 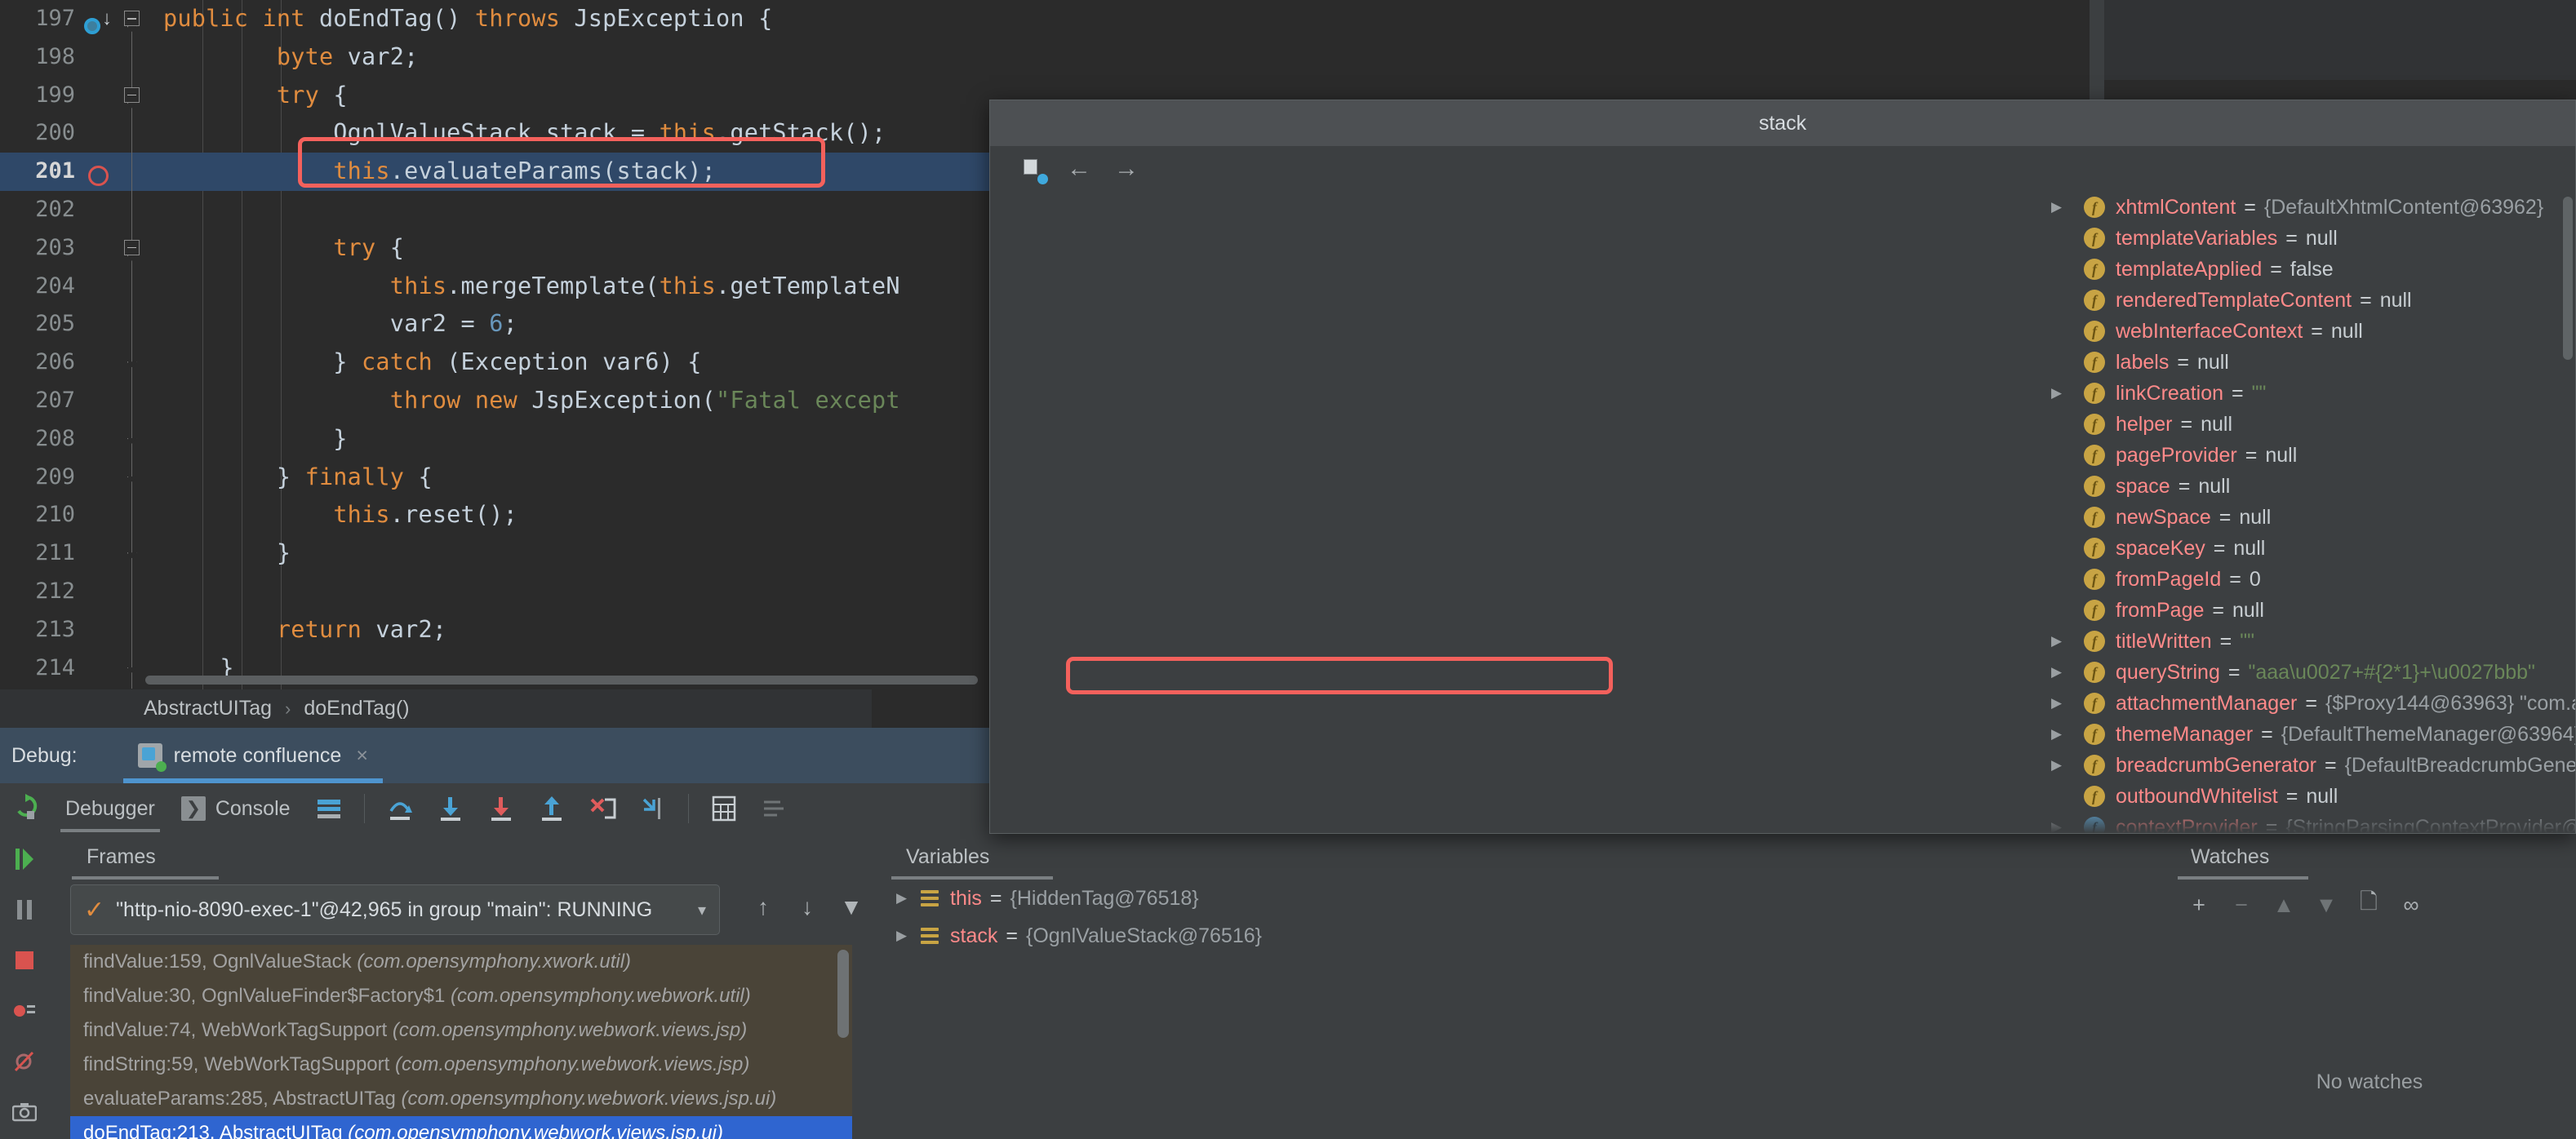 What do you see at coordinates (724, 808) in the screenshot?
I see `evaluate-expression-icon` at bounding box center [724, 808].